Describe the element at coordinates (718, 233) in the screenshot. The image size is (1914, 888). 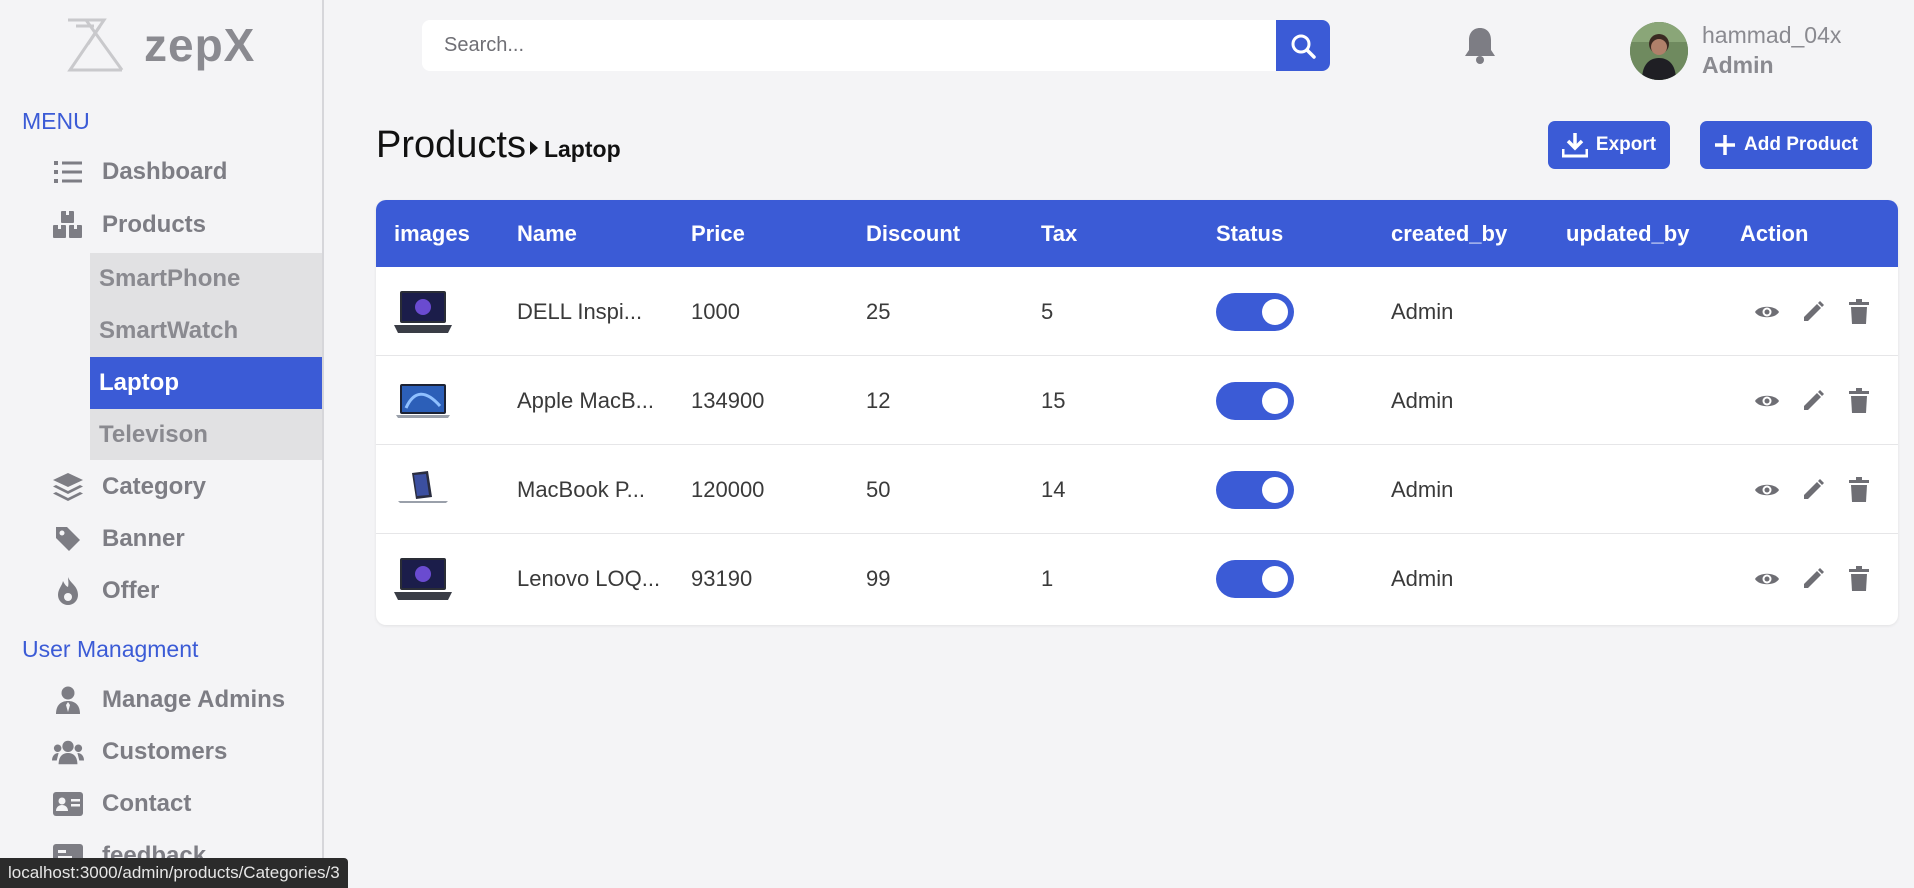
I see `column-header-price: Price` at that location.